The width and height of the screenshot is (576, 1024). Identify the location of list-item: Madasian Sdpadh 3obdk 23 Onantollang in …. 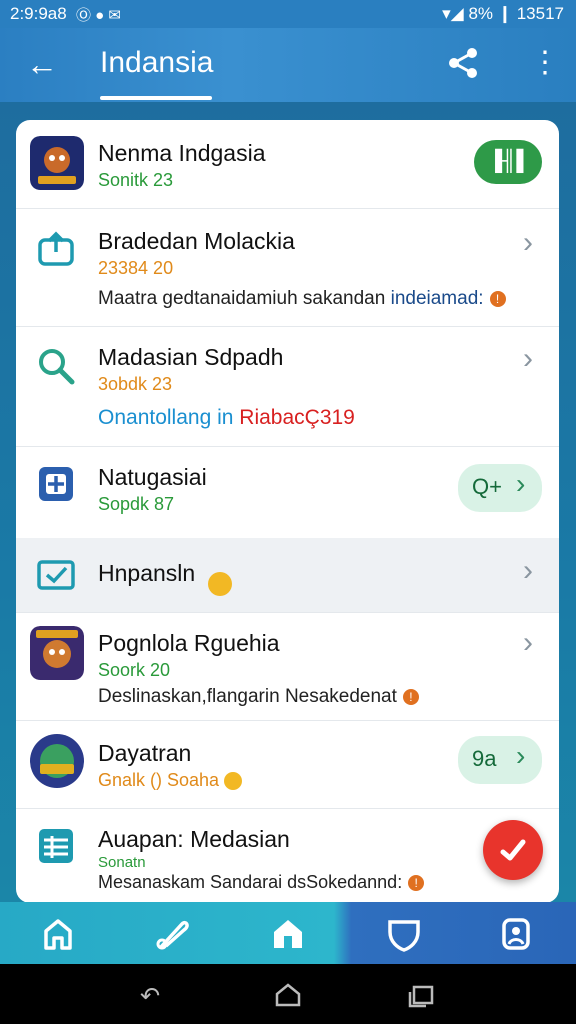
(287, 386).